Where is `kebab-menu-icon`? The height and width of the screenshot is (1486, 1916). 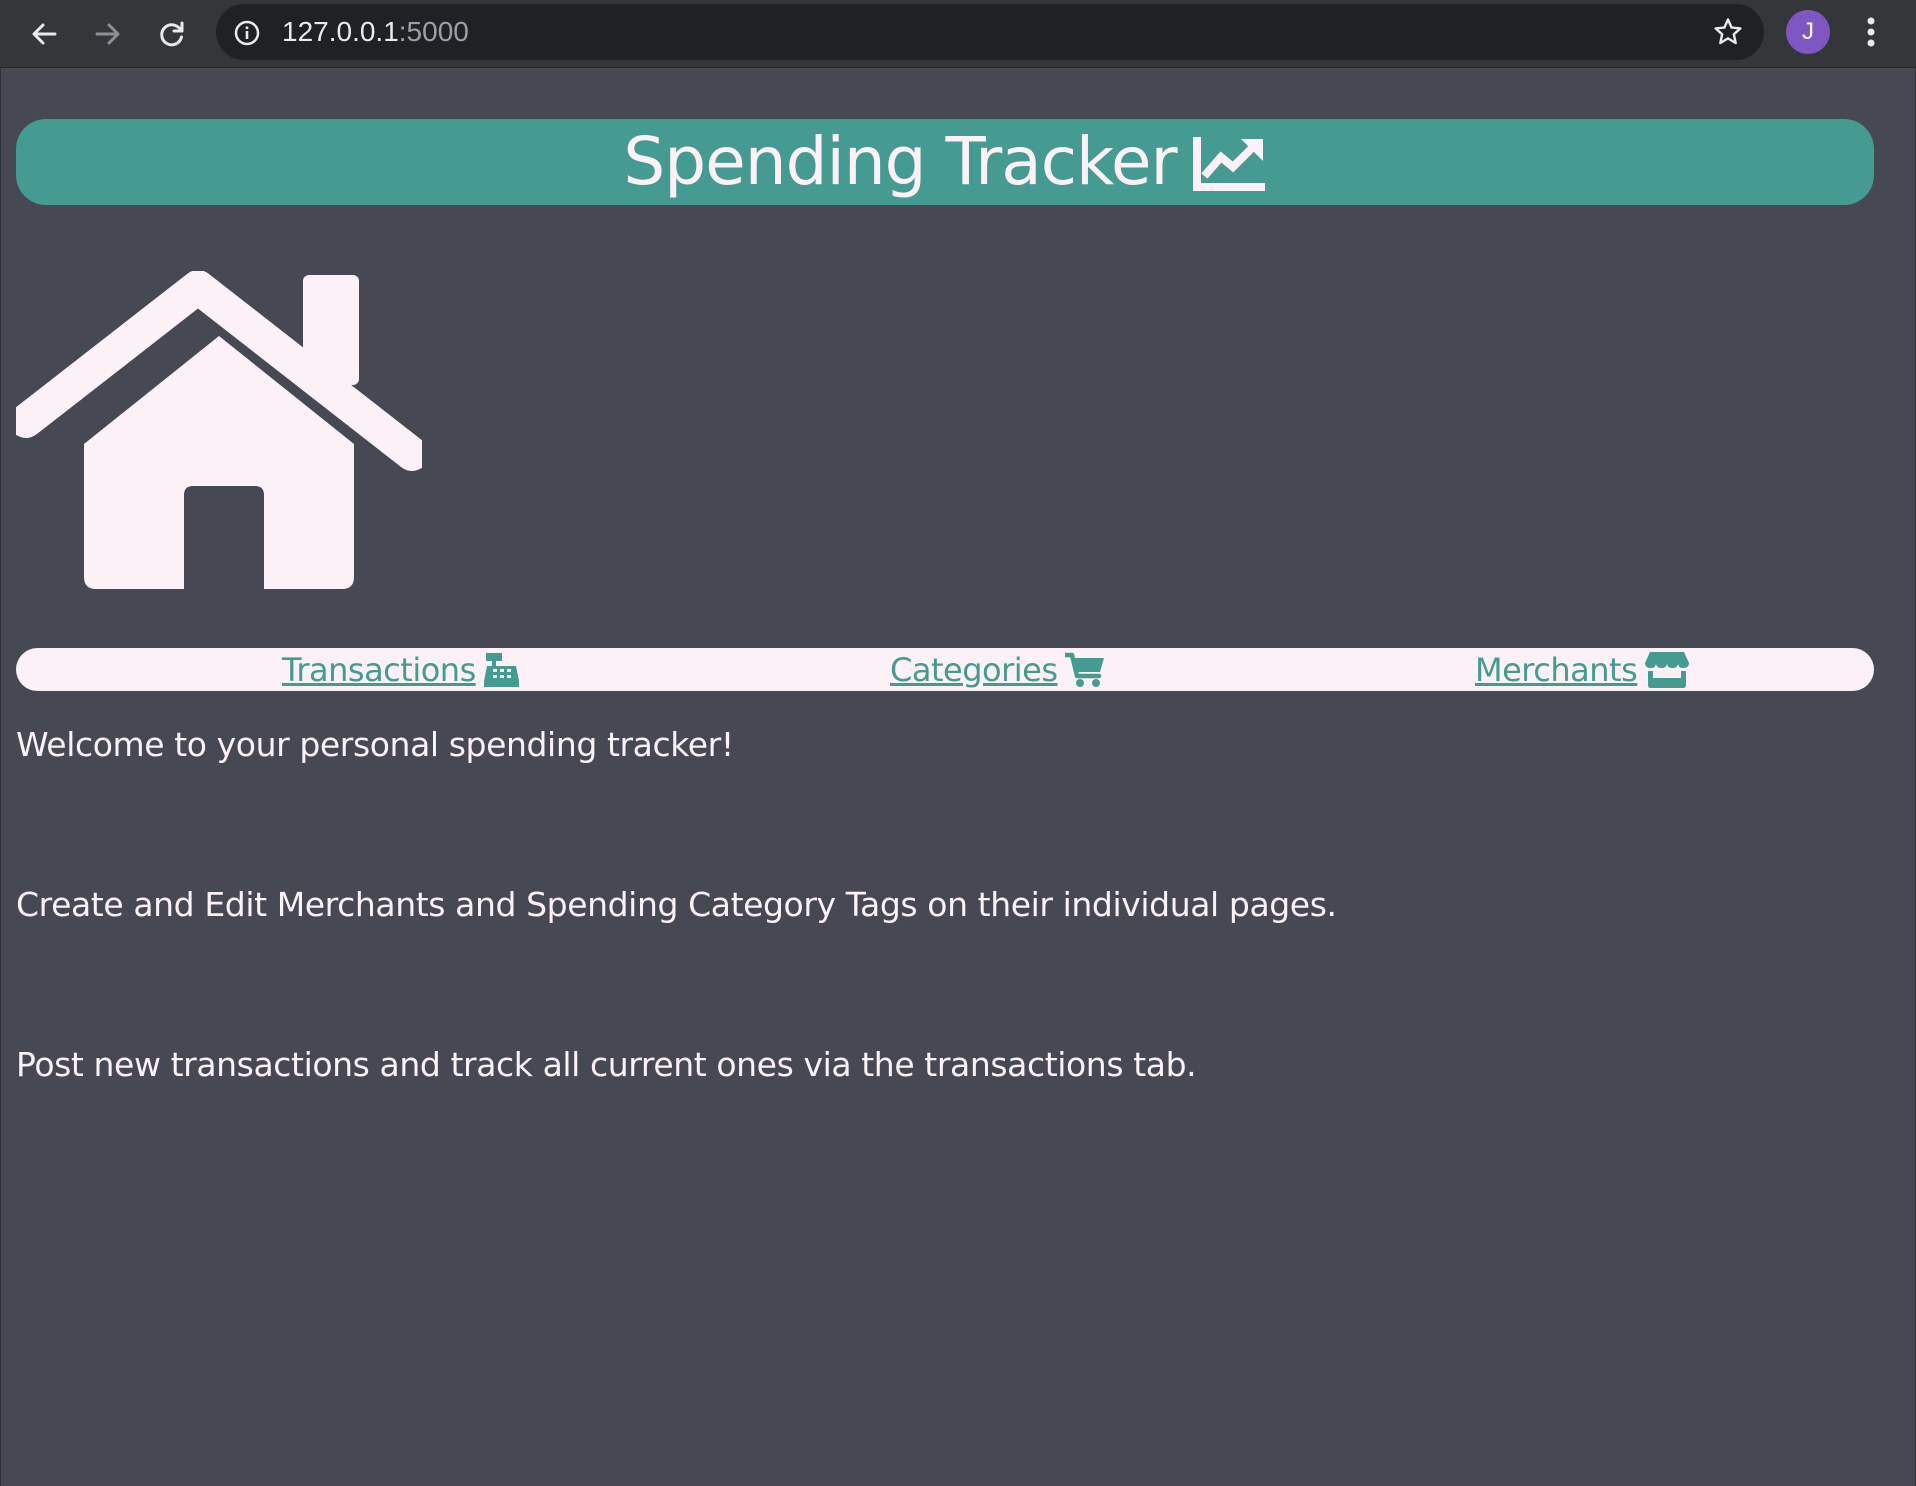 kebab-menu-icon is located at coordinates (1871, 32).